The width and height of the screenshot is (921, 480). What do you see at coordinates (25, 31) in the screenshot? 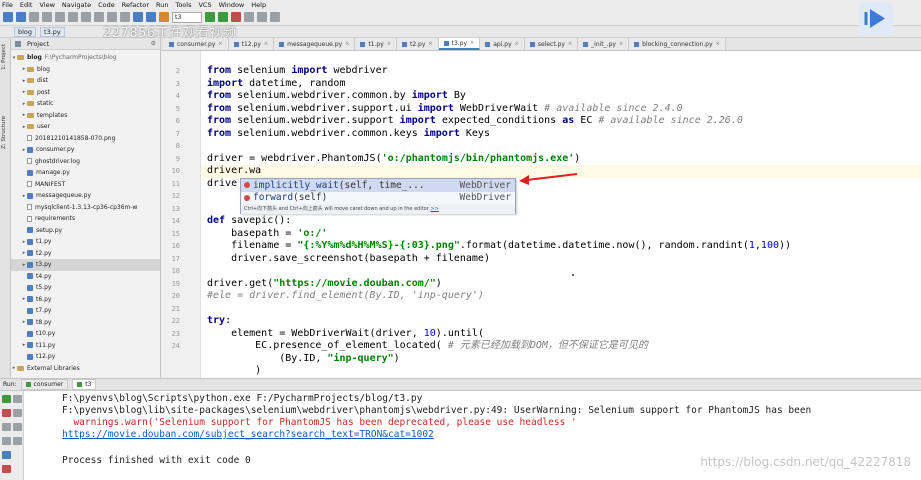
I see `breadcrumb-project: blog` at bounding box center [25, 31].